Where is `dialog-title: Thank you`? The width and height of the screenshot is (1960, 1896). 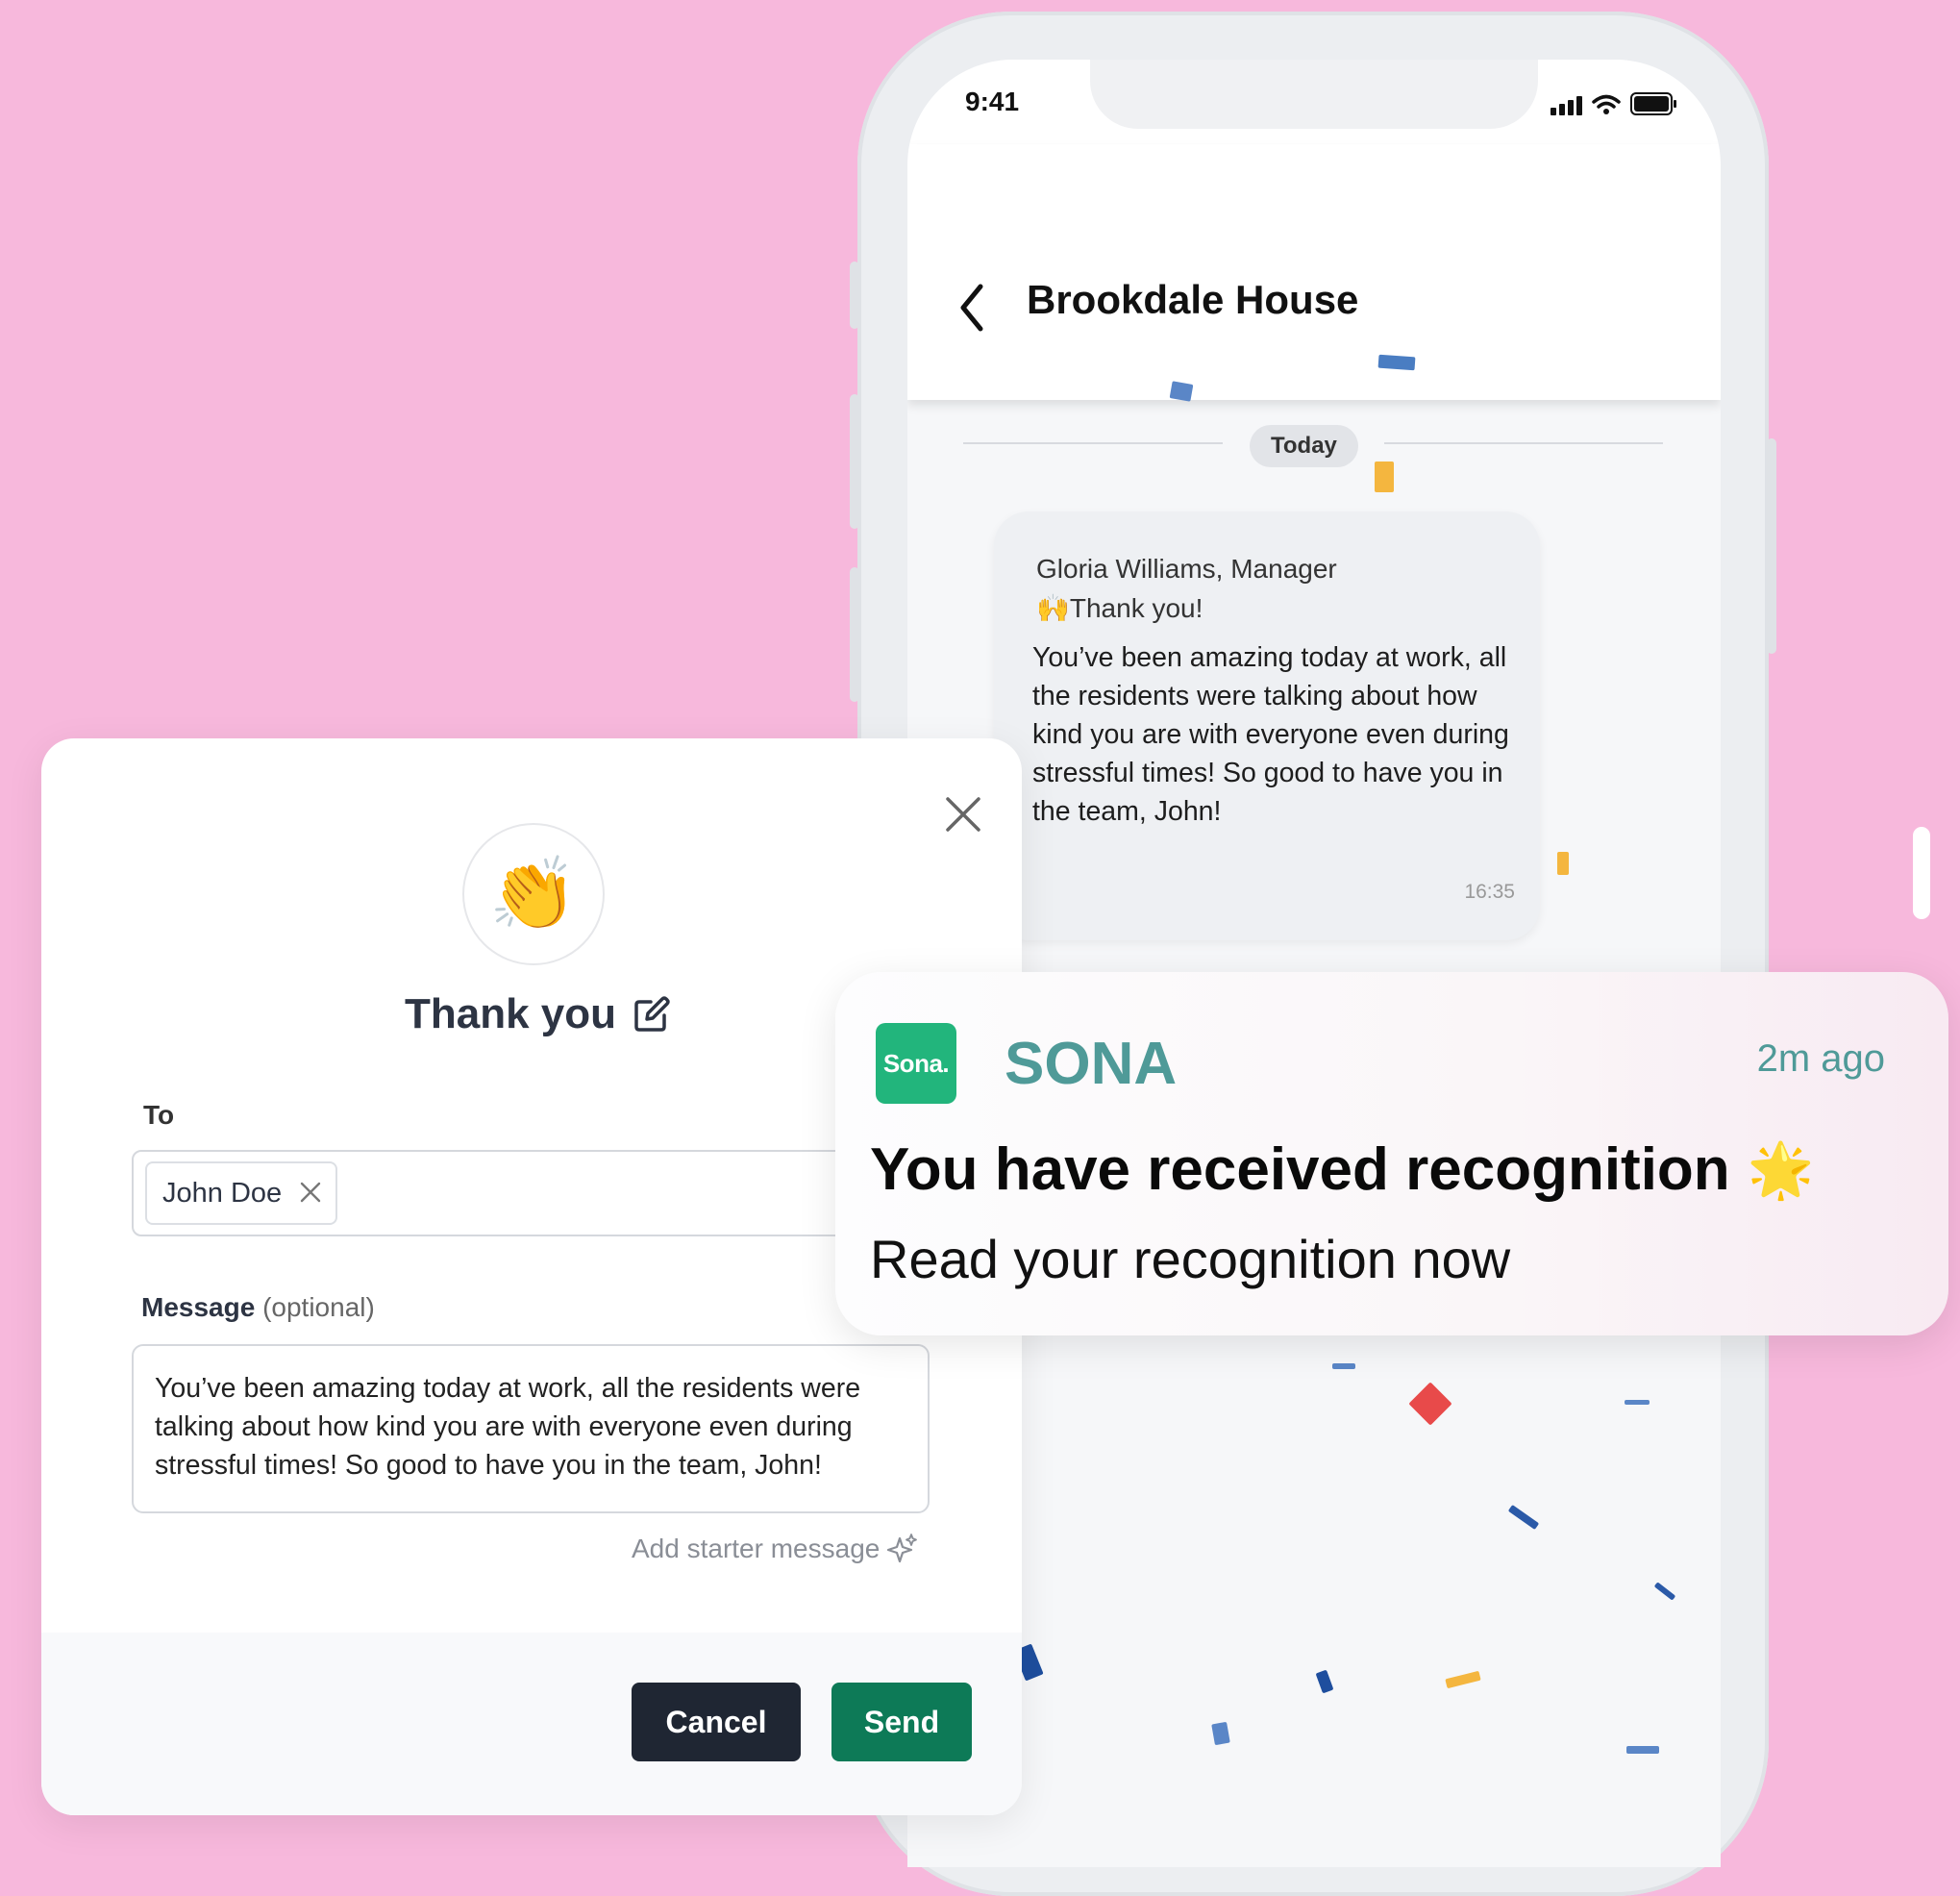
dialog-title: Thank you is located at coordinates (538, 1014).